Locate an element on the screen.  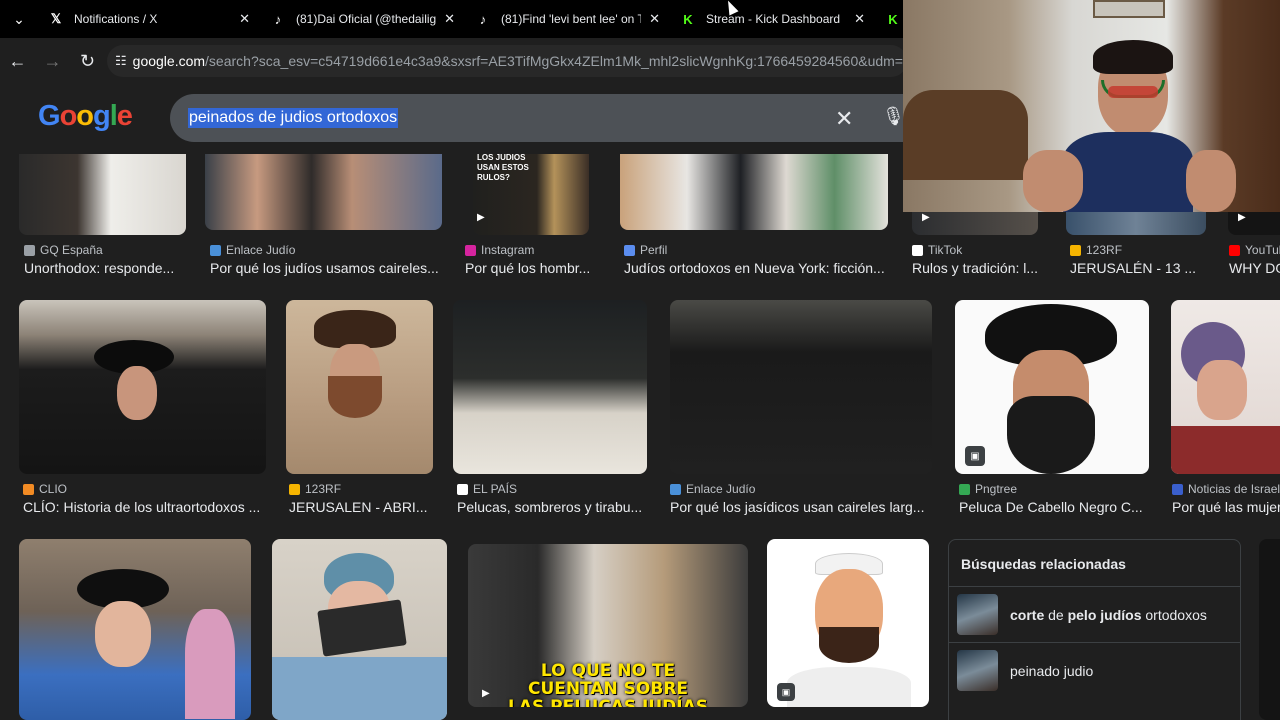
shtreimel-hat is located at coordinates (355, 329).